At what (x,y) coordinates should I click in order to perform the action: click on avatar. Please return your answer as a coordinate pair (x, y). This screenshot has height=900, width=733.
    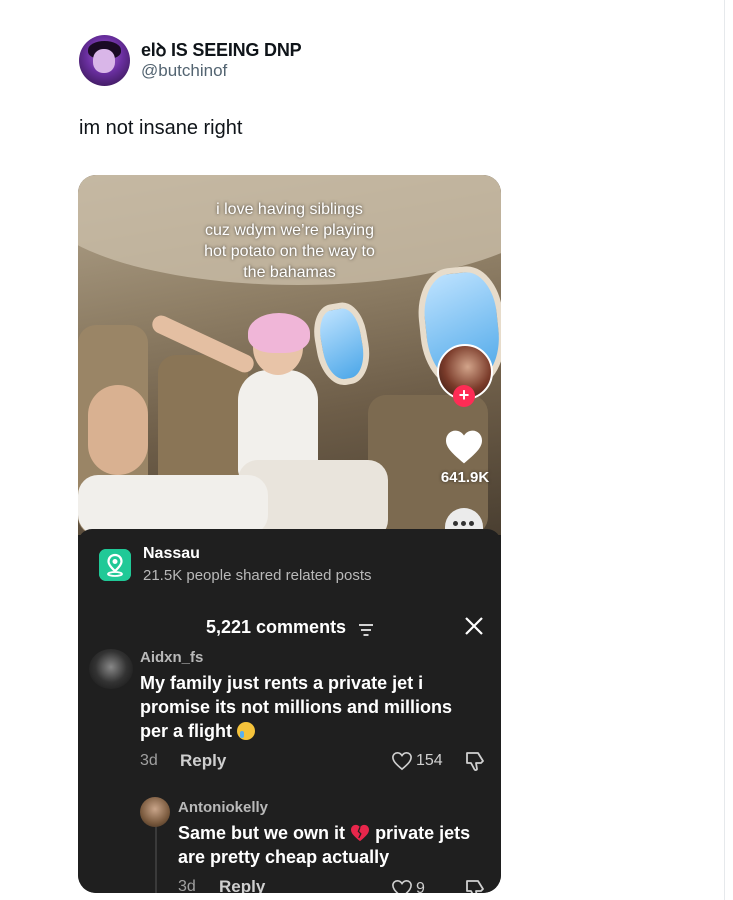
    Looking at the image, I should click on (104, 60).